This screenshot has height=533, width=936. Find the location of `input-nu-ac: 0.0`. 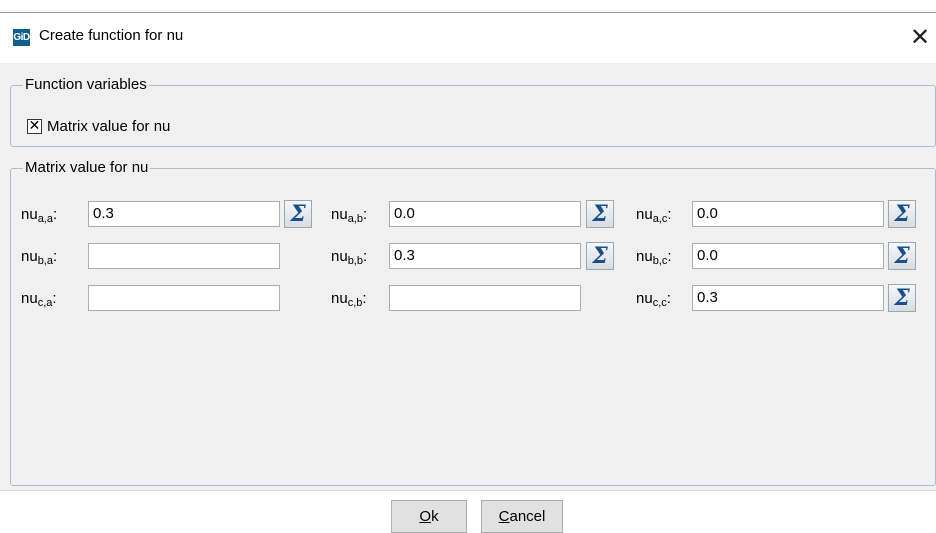

input-nu-ac: 0.0 is located at coordinates (788, 214).